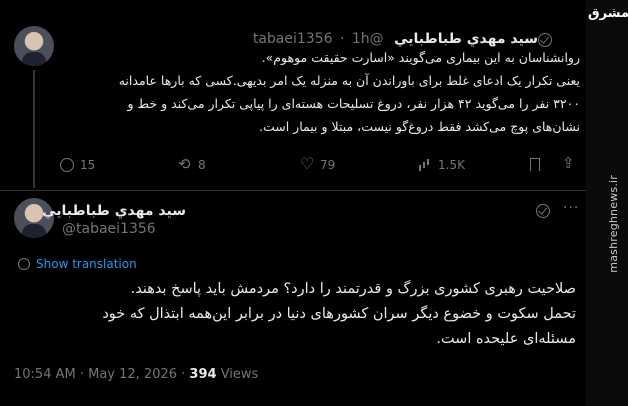  I want to click on timestamp: 10:54 AM · May 12, 2026 ·, so click(99, 374).